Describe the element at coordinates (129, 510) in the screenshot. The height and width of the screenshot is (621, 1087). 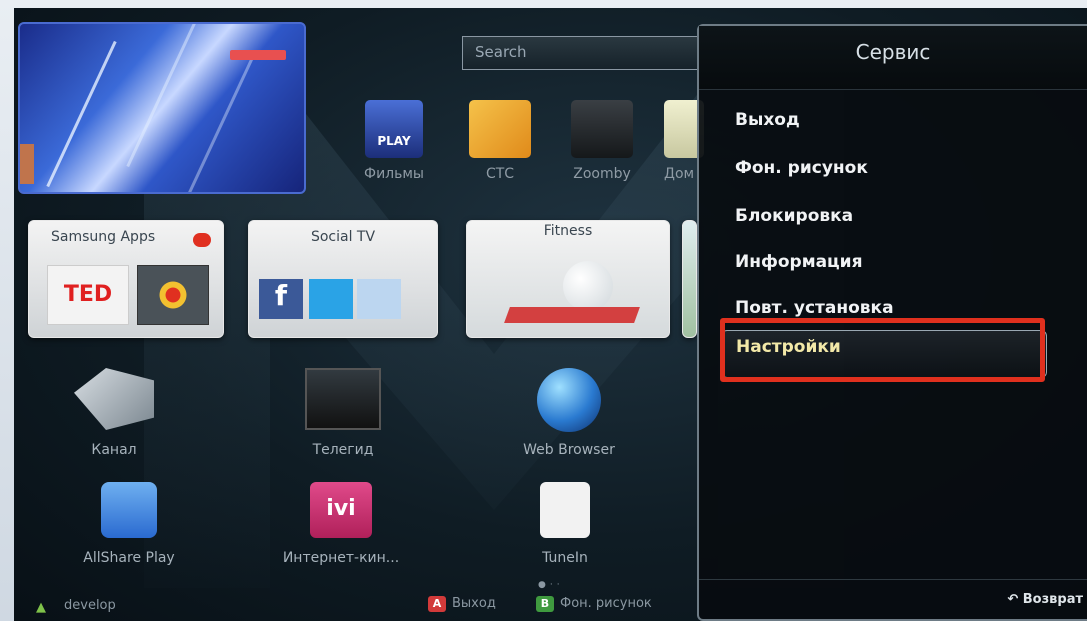
I see `allshare-play-icon` at that location.